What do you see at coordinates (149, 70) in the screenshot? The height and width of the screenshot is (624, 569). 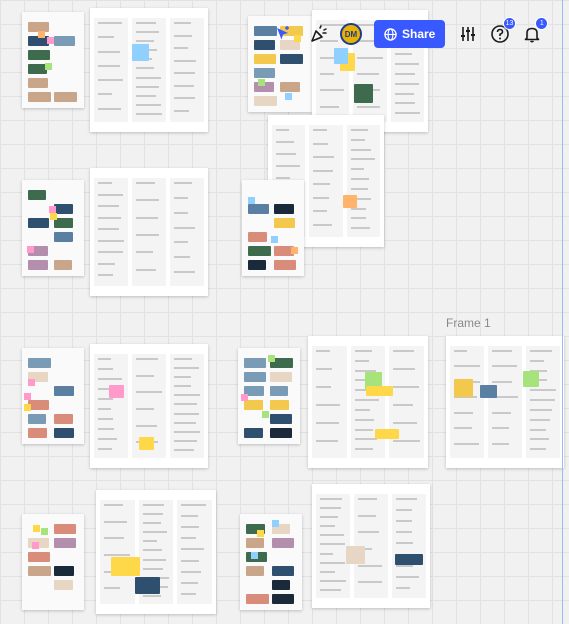 I see `frame-a2` at bounding box center [149, 70].